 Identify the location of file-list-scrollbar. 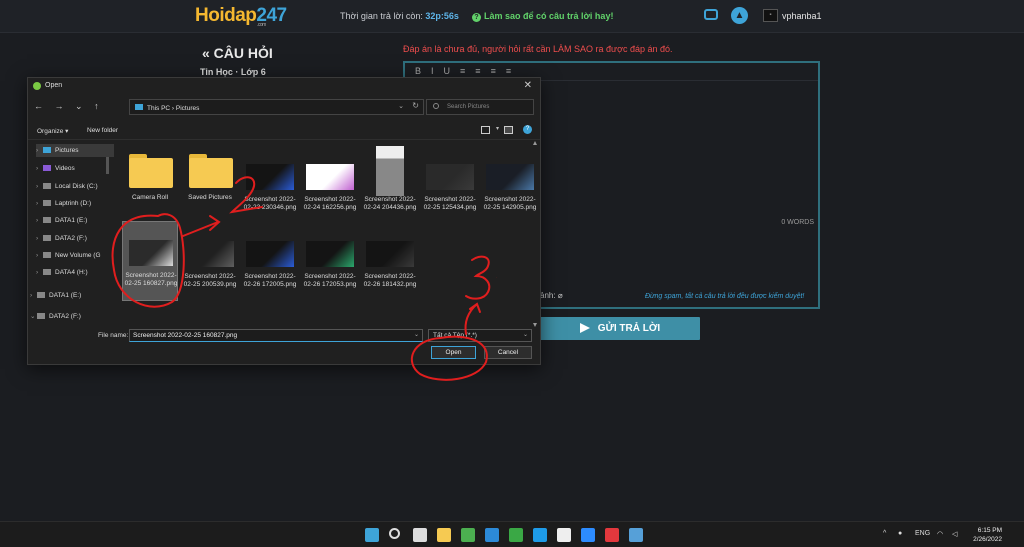
(535, 234).